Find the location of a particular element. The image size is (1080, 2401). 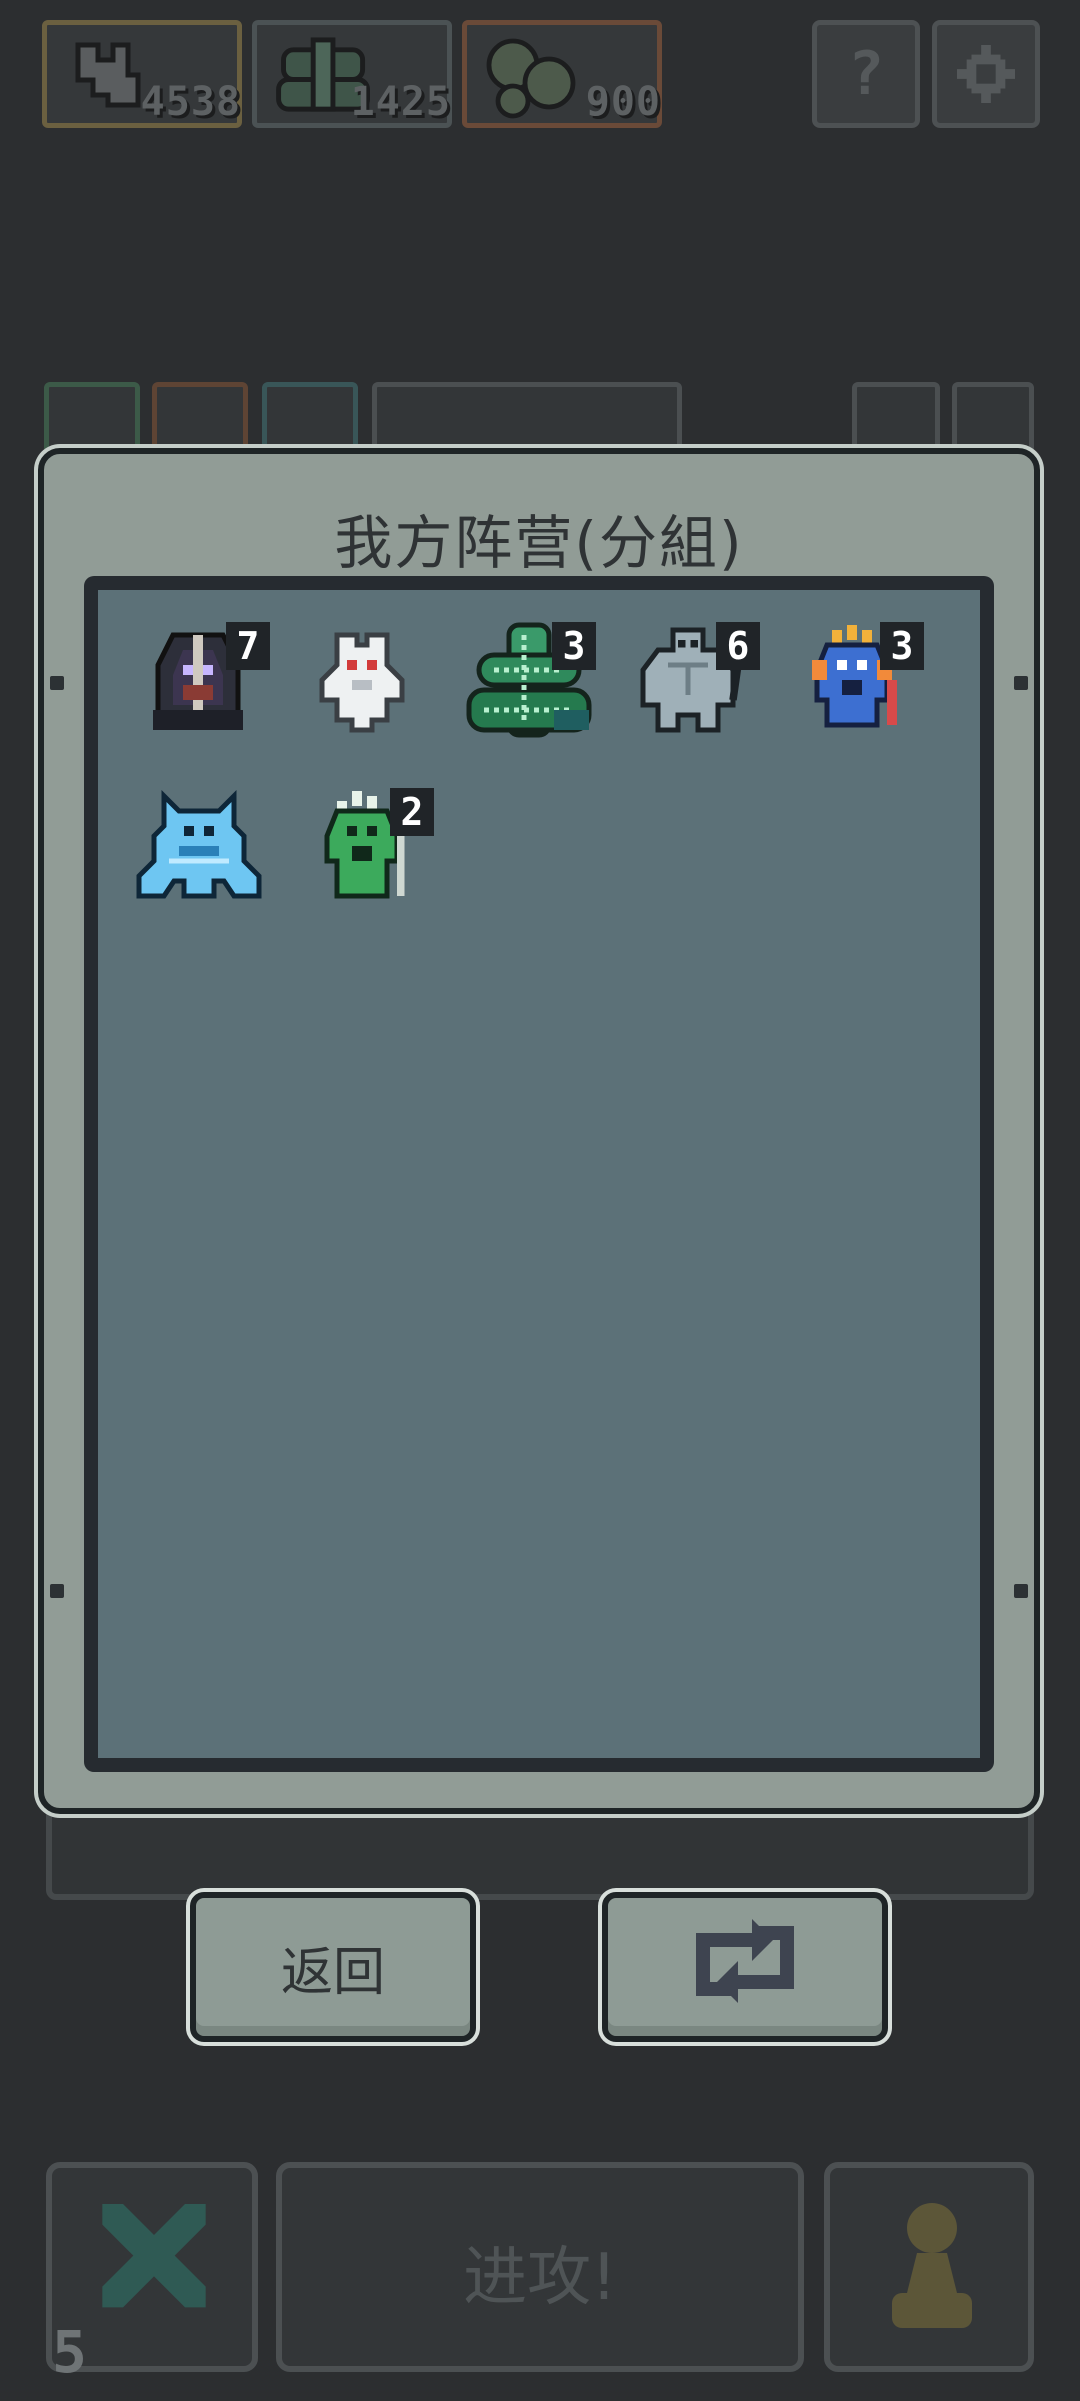

slime-count: 900 is located at coordinates (623, 102).